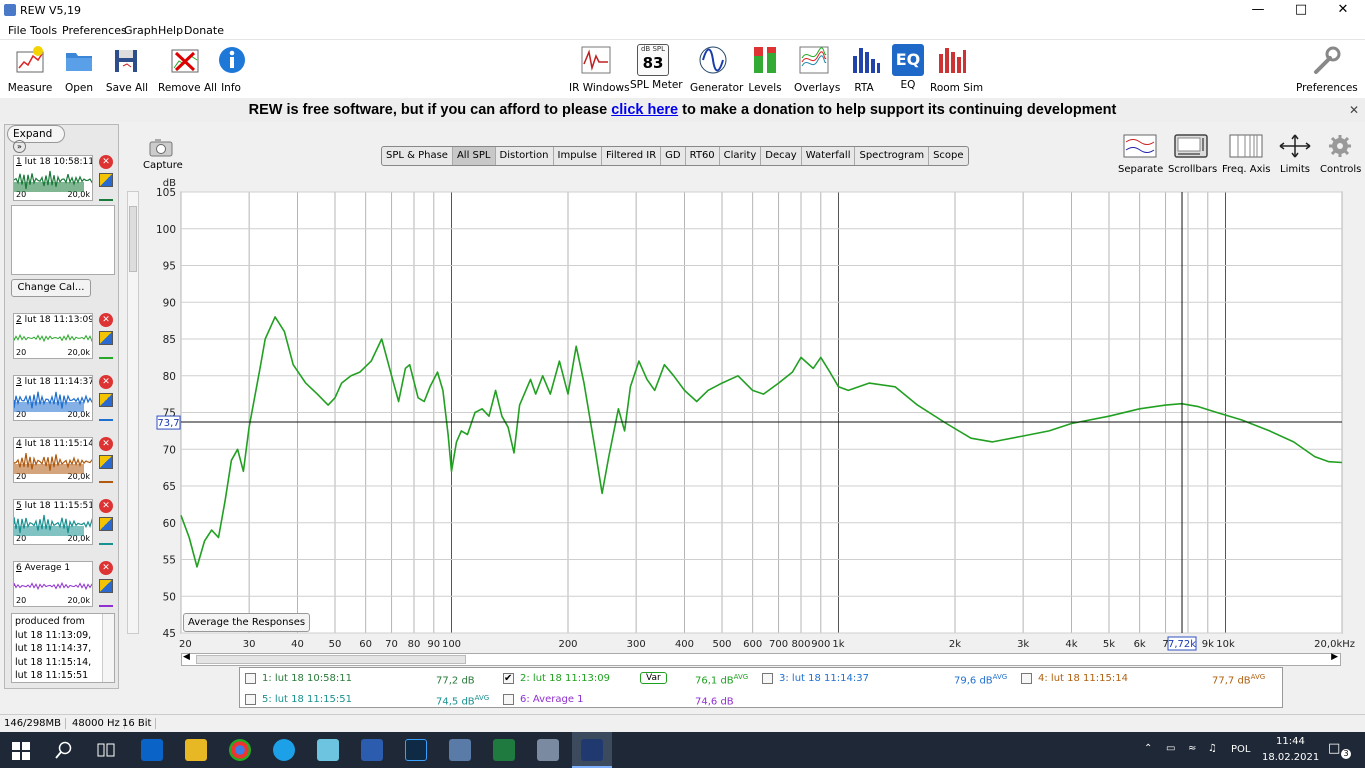 Image resolution: width=1365 pixels, height=768 pixels. I want to click on x-tick-label: 700, so click(778, 644).